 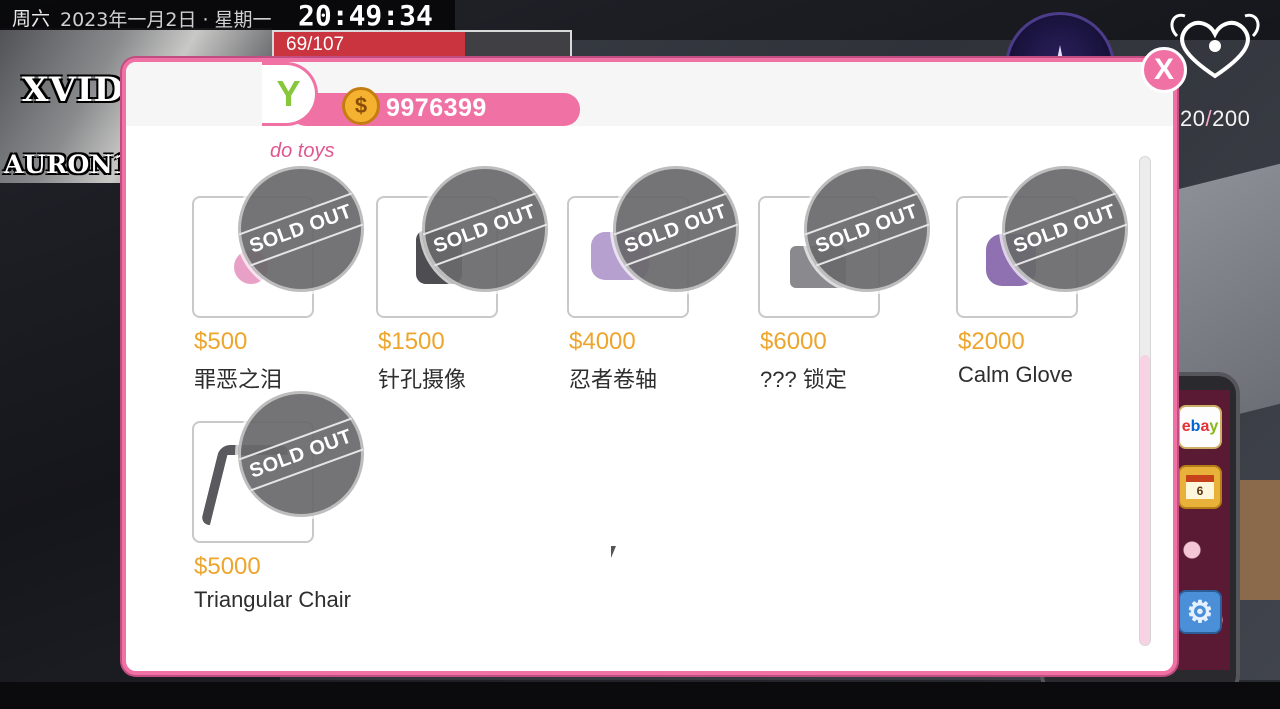 What do you see at coordinates (991, 341) in the screenshot?
I see `item-price: $2000` at bounding box center [991, 341].